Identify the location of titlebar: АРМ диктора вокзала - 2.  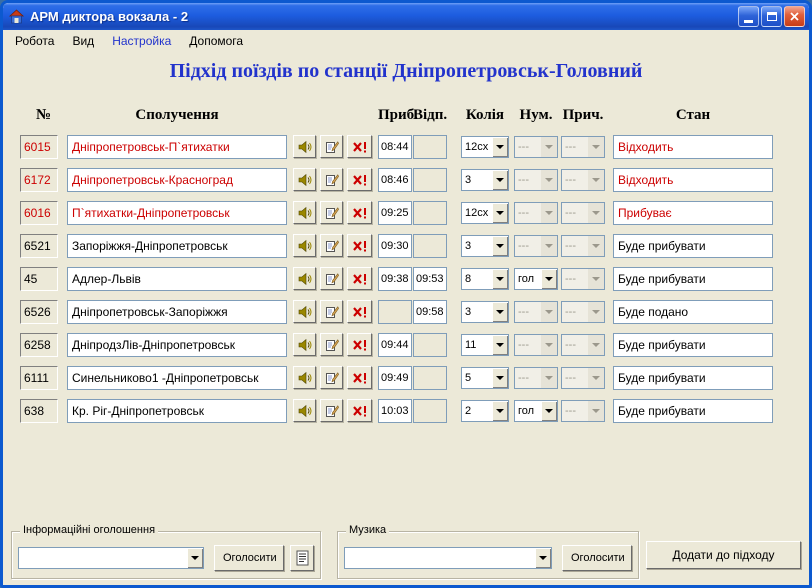
(406, 16).